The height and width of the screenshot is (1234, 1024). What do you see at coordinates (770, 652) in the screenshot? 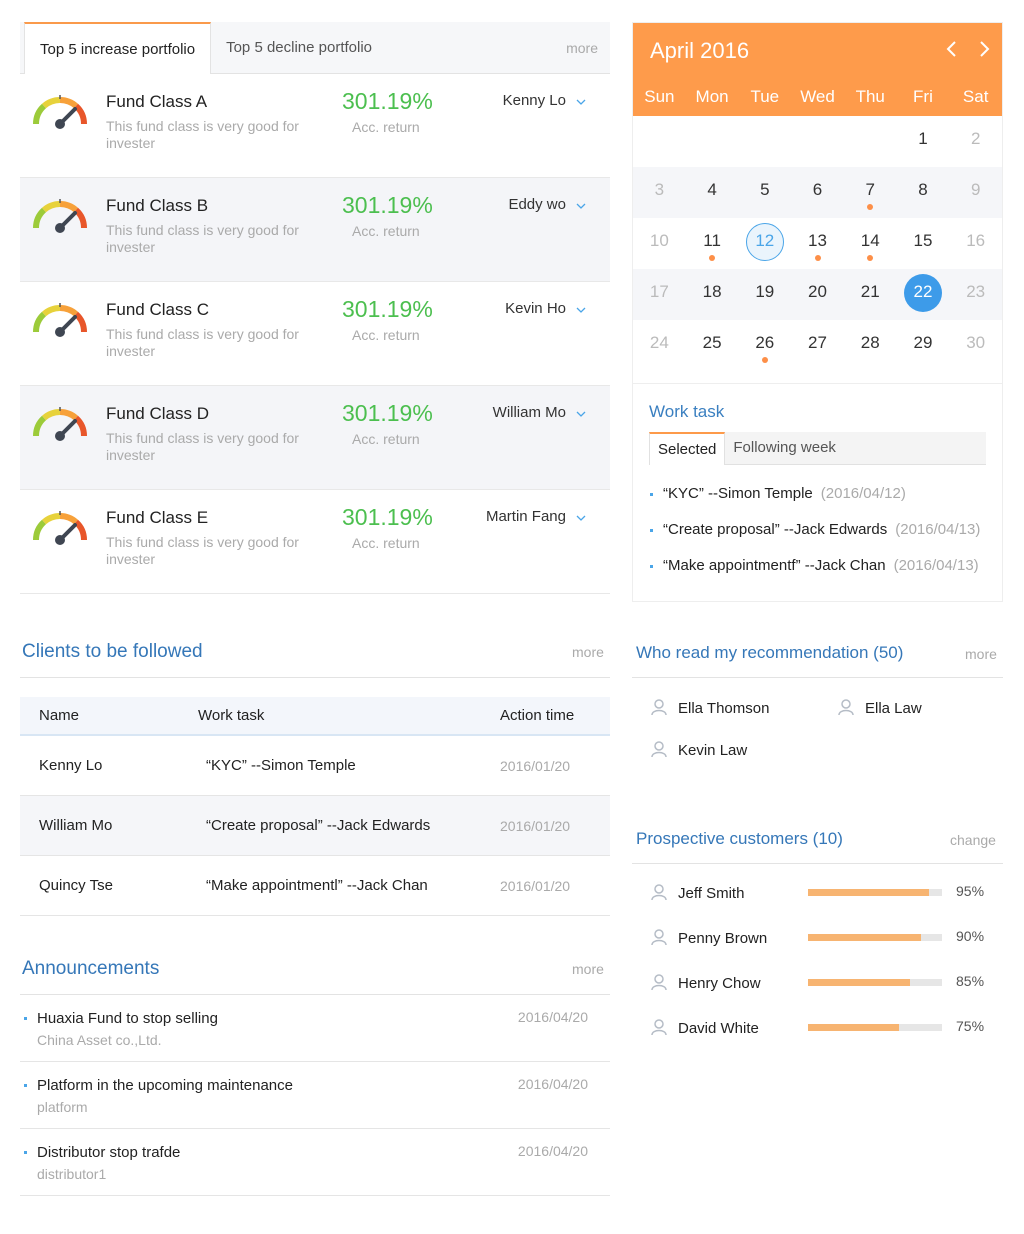
I see `readers-title: Who read my recommendation (50)` at bounding box center [770, 652].